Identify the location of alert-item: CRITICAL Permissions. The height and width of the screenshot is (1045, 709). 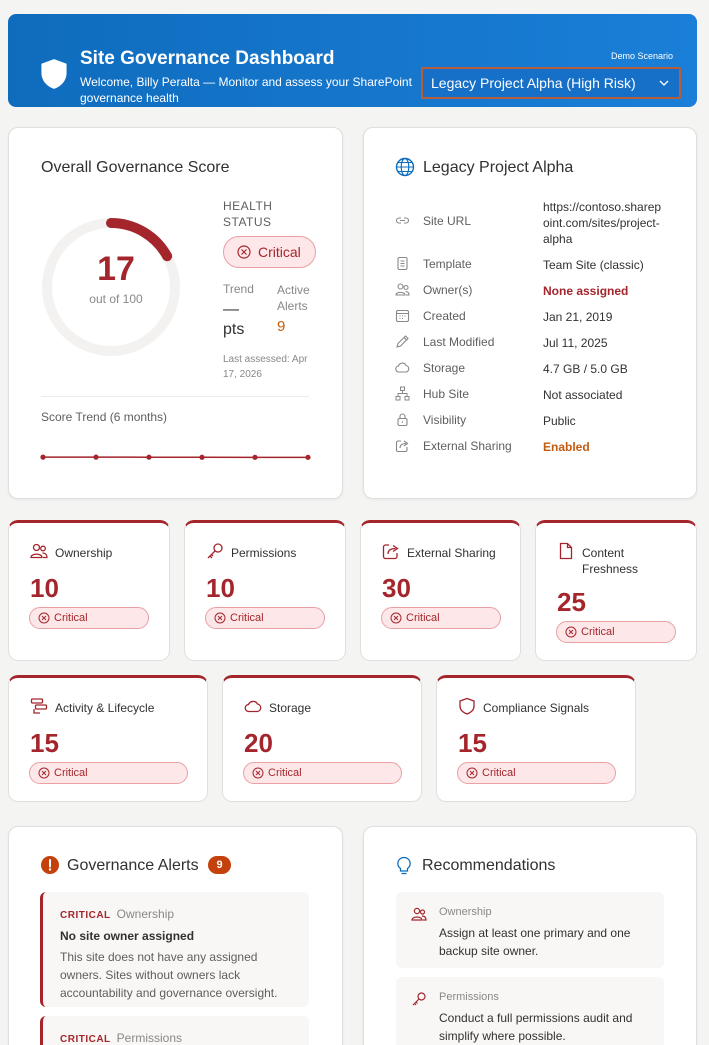
(174, 1030).